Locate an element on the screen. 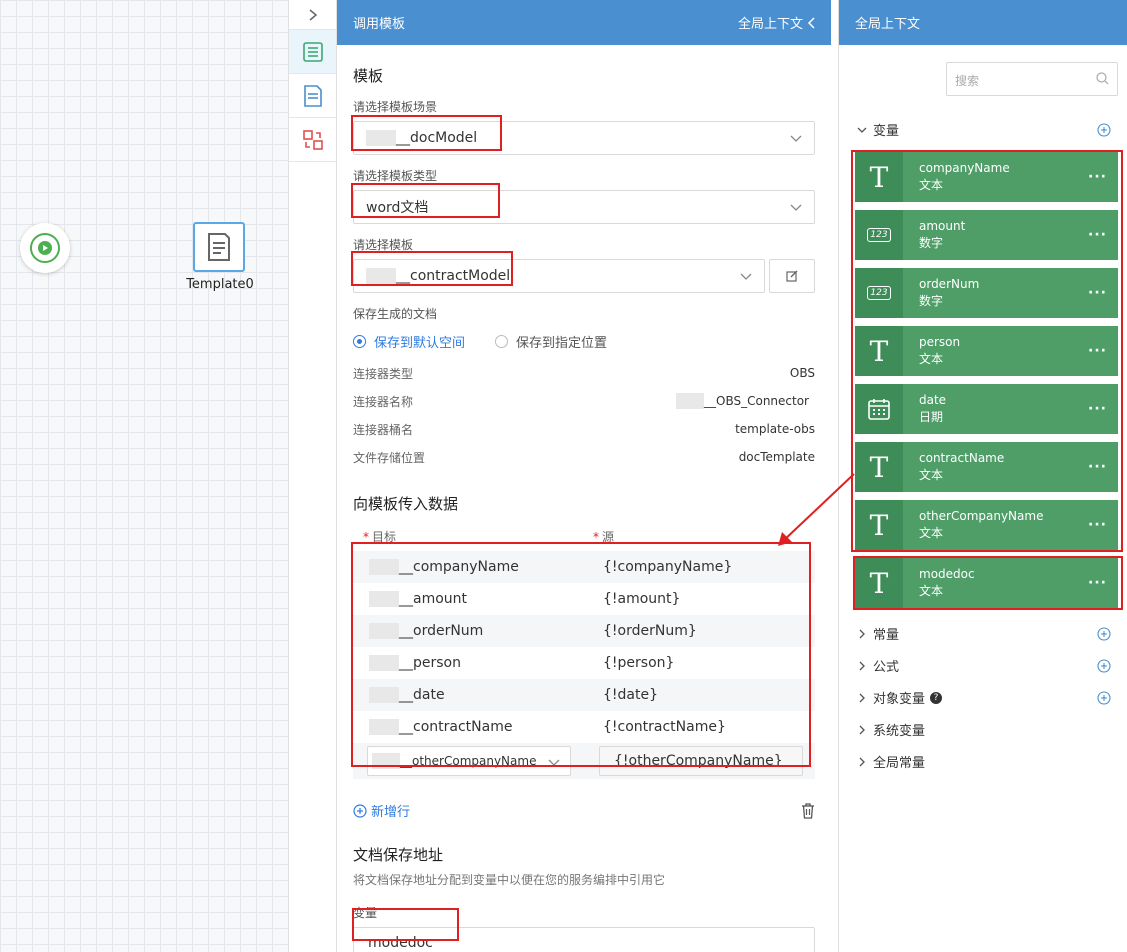 The image size is (1127, 952). save-address-description: 将文档保存地址分配到变量中以便在您的服务编排中引用它 is located at coordinates (509, 880).